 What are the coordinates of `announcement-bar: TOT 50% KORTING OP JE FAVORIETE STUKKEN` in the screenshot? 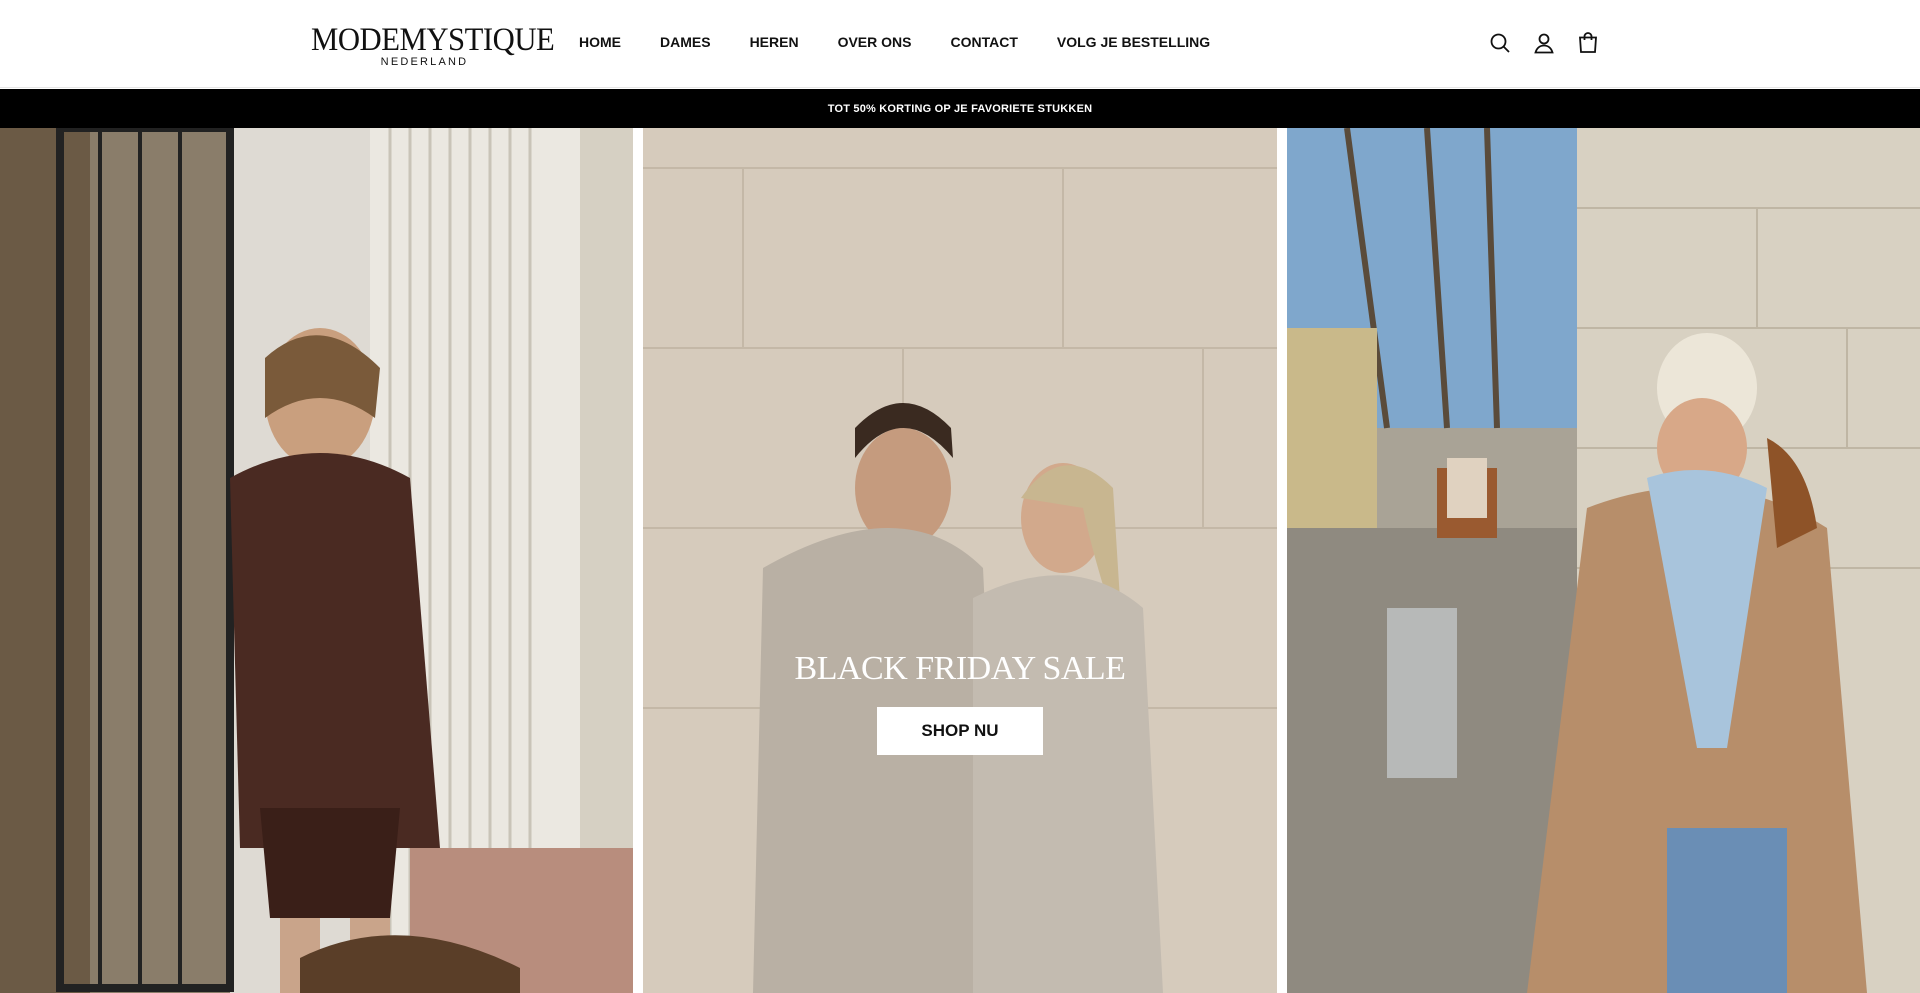 It's located at (960, 108).